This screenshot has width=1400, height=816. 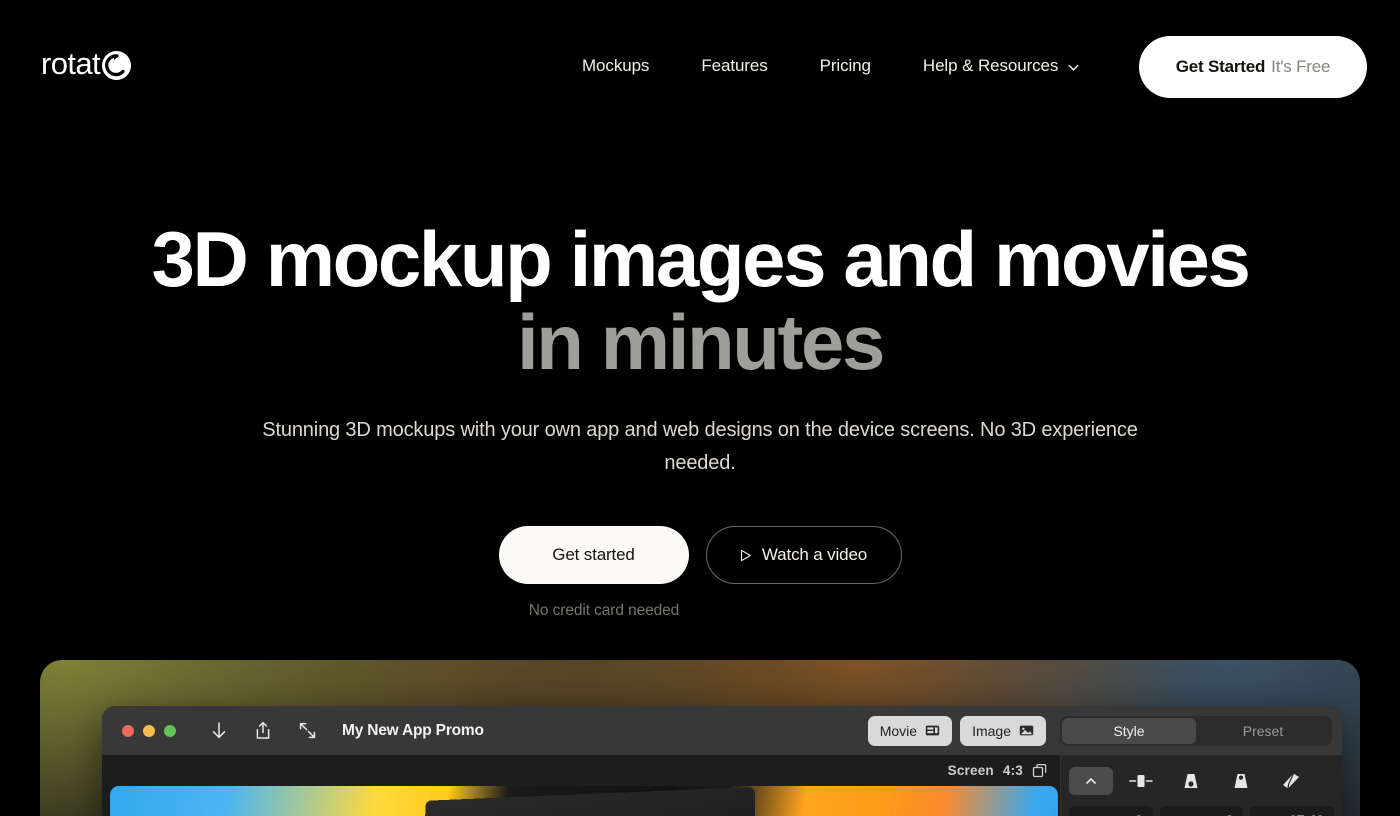 I want to click on logo: rotat, so click(x=86, y=63).